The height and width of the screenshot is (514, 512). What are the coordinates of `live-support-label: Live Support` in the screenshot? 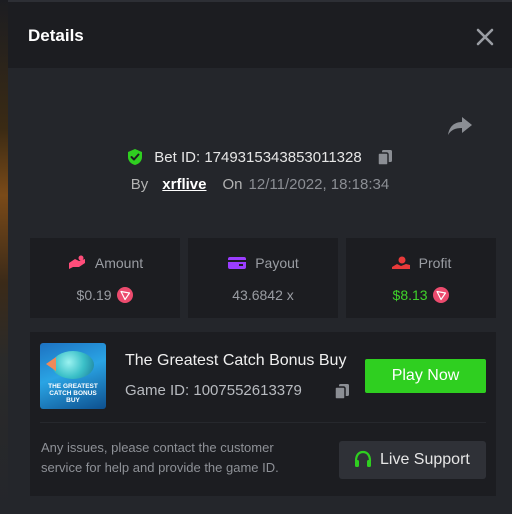 It's located at (425, 459).